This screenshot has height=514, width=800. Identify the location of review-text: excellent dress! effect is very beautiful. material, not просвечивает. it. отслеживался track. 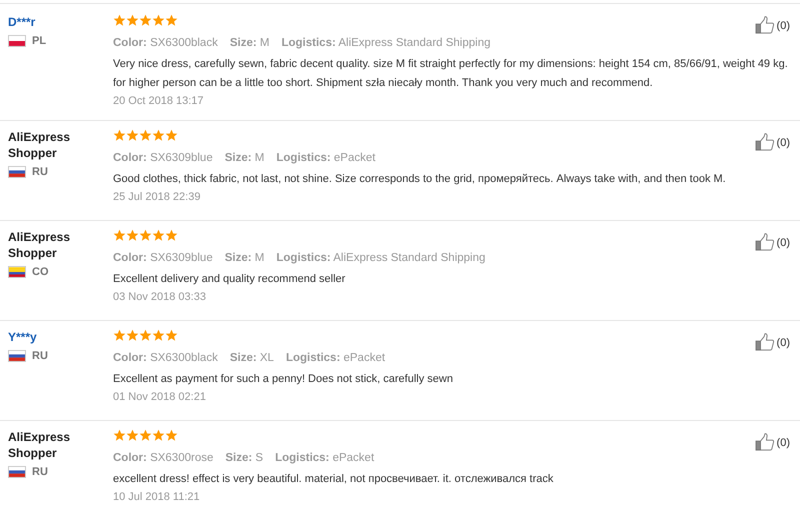
(333, 479).